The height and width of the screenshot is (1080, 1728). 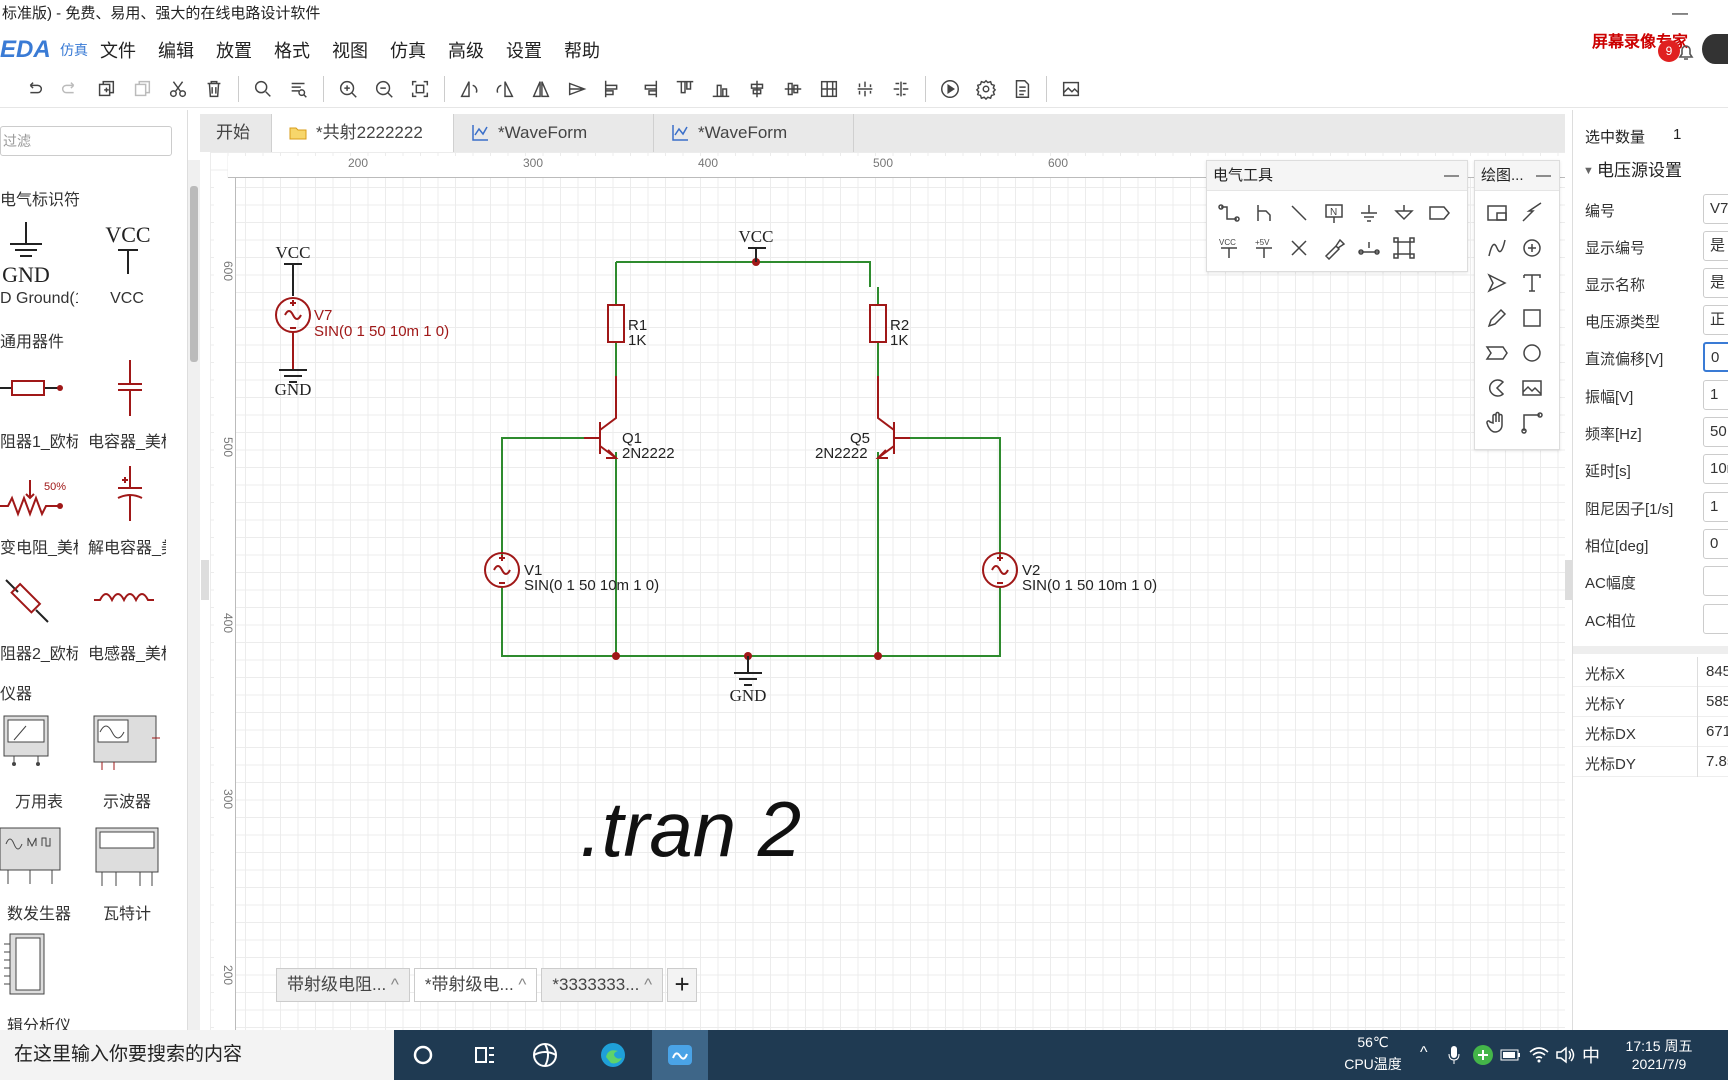 I want to click on wechat-icon, so click(x=1483, y=1055).